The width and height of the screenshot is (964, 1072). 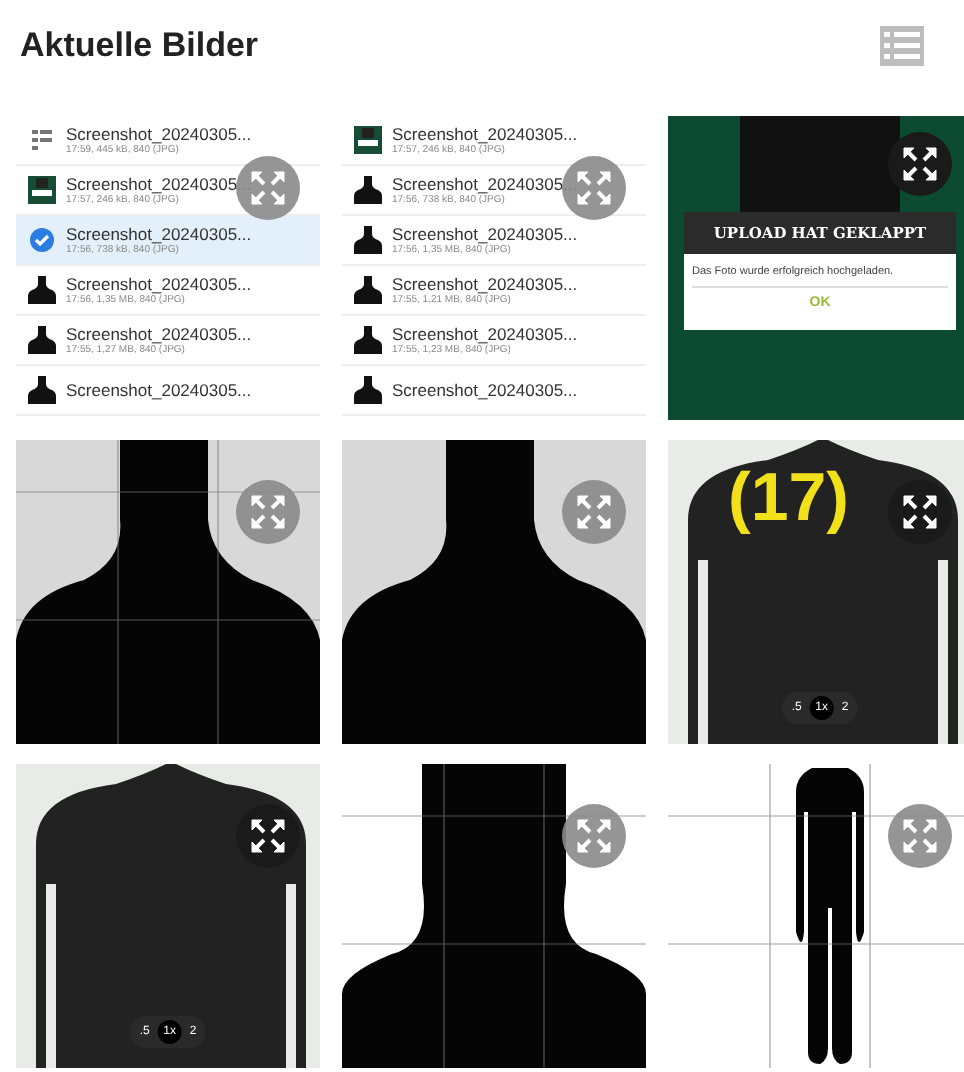 I want to click on photo-number: (17), so click(x=788, y=500).